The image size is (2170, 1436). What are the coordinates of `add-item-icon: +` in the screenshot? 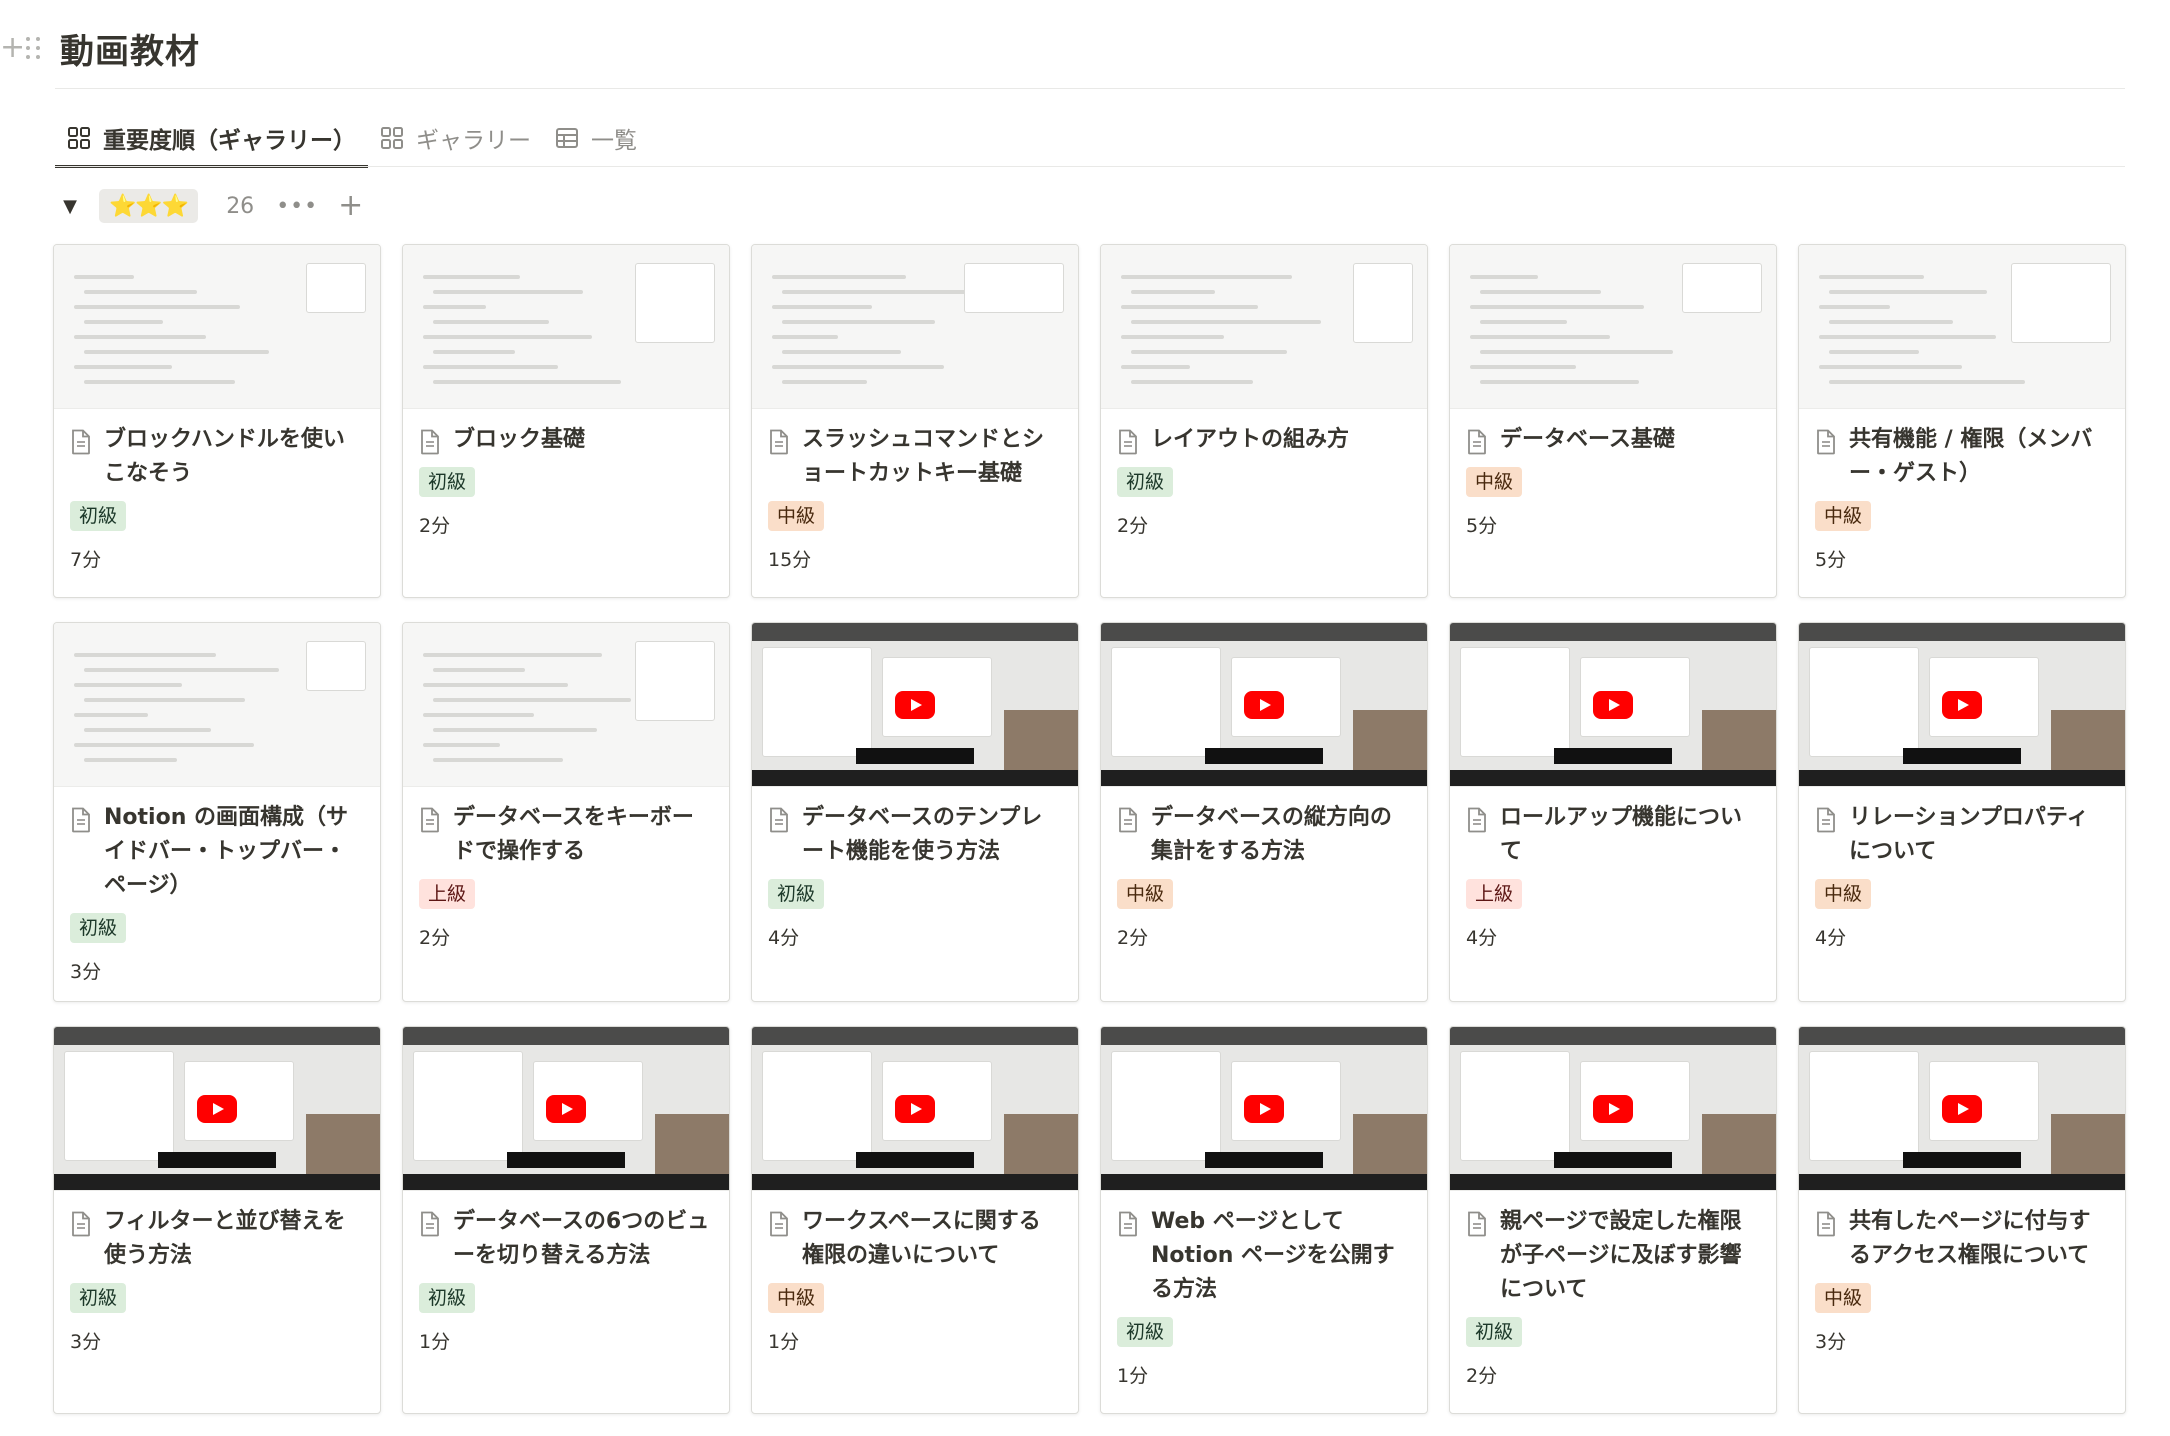 It's located at (350, 206).